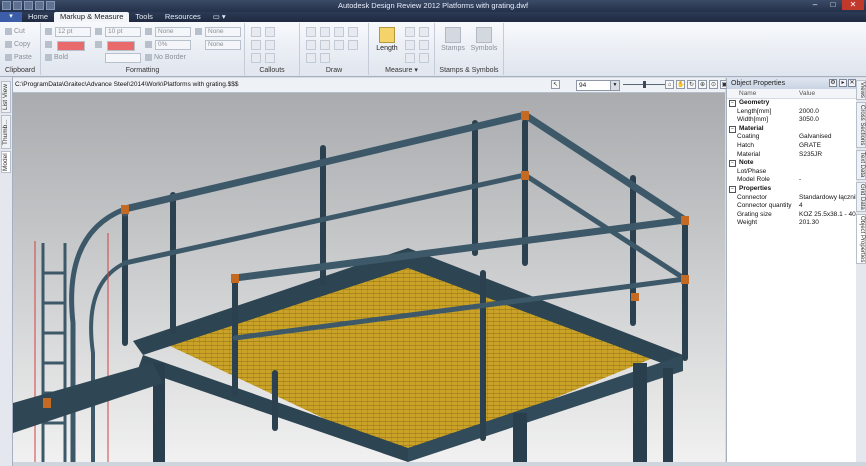 Image resolution: width=866 pixels, height=466 pixels. What do you see at coordinates (853, 5) in the screenshot?
I see `close-button: ✕` at bounding box center [853, 5].